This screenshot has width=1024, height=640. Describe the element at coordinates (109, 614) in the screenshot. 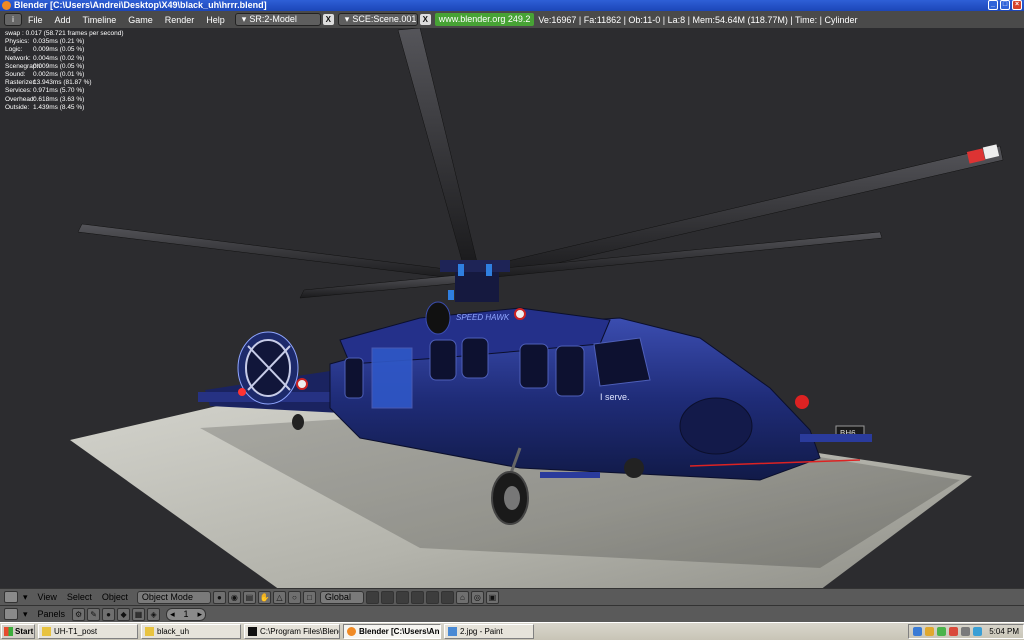

I see `shading-context-icon: ●` at that location.